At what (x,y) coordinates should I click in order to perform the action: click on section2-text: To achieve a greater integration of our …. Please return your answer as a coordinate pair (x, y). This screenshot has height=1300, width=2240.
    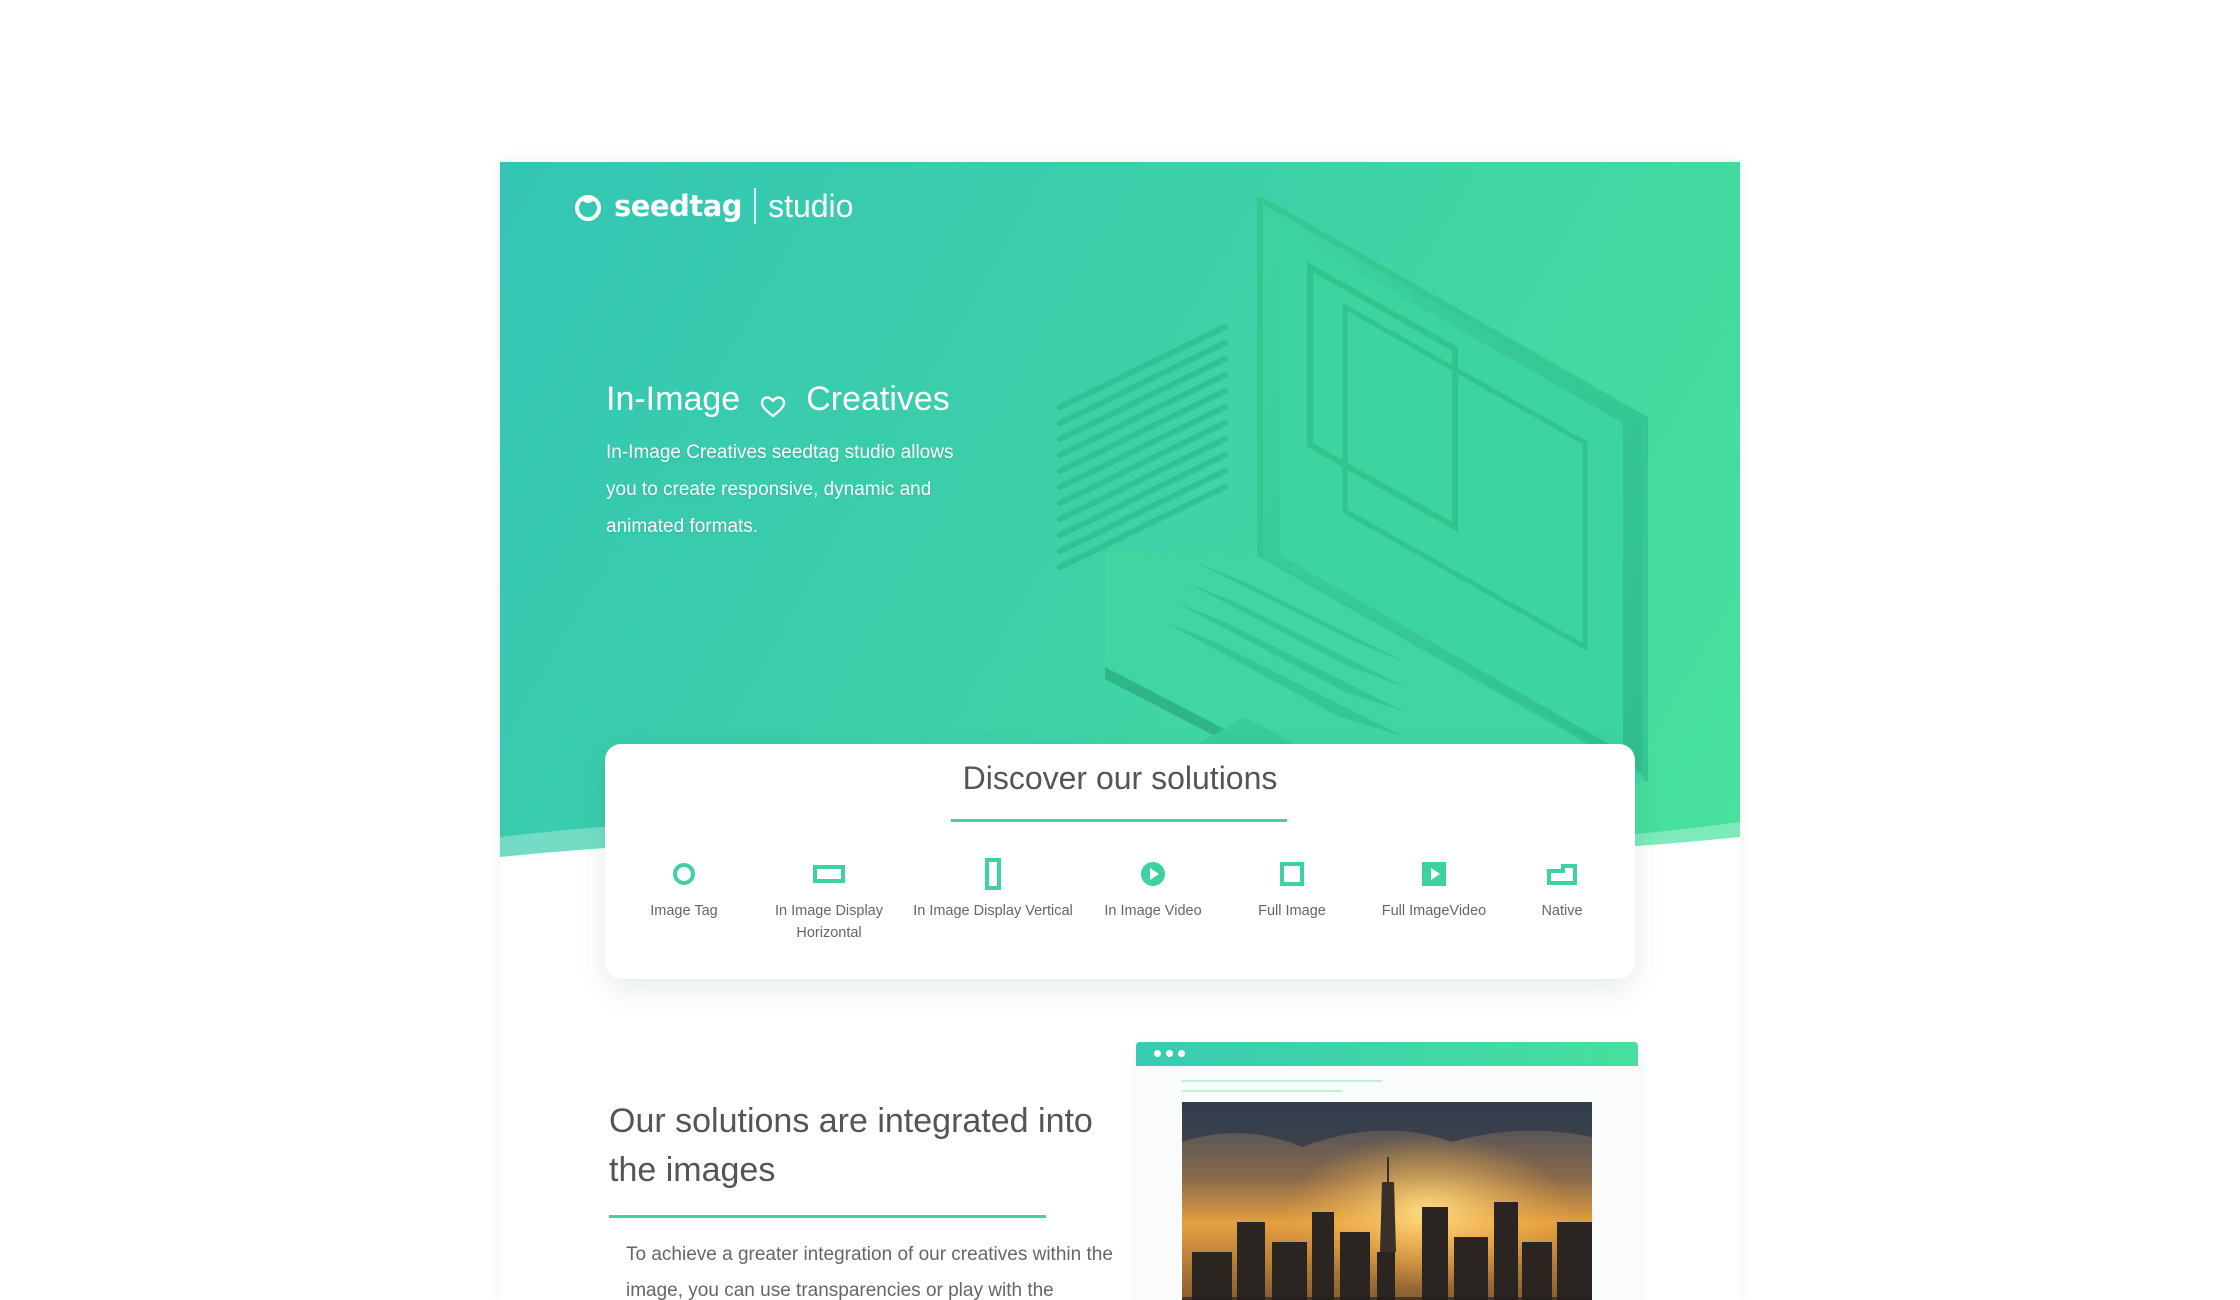
    Looking at the image, I should click on (869, 1272).